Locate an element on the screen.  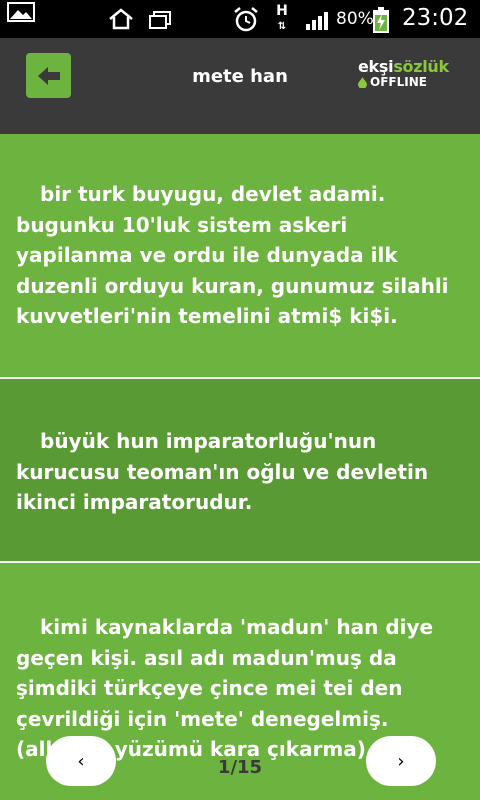
status-bar: H ⇅ 80% 23:02 is located at coordinates (240, 19).